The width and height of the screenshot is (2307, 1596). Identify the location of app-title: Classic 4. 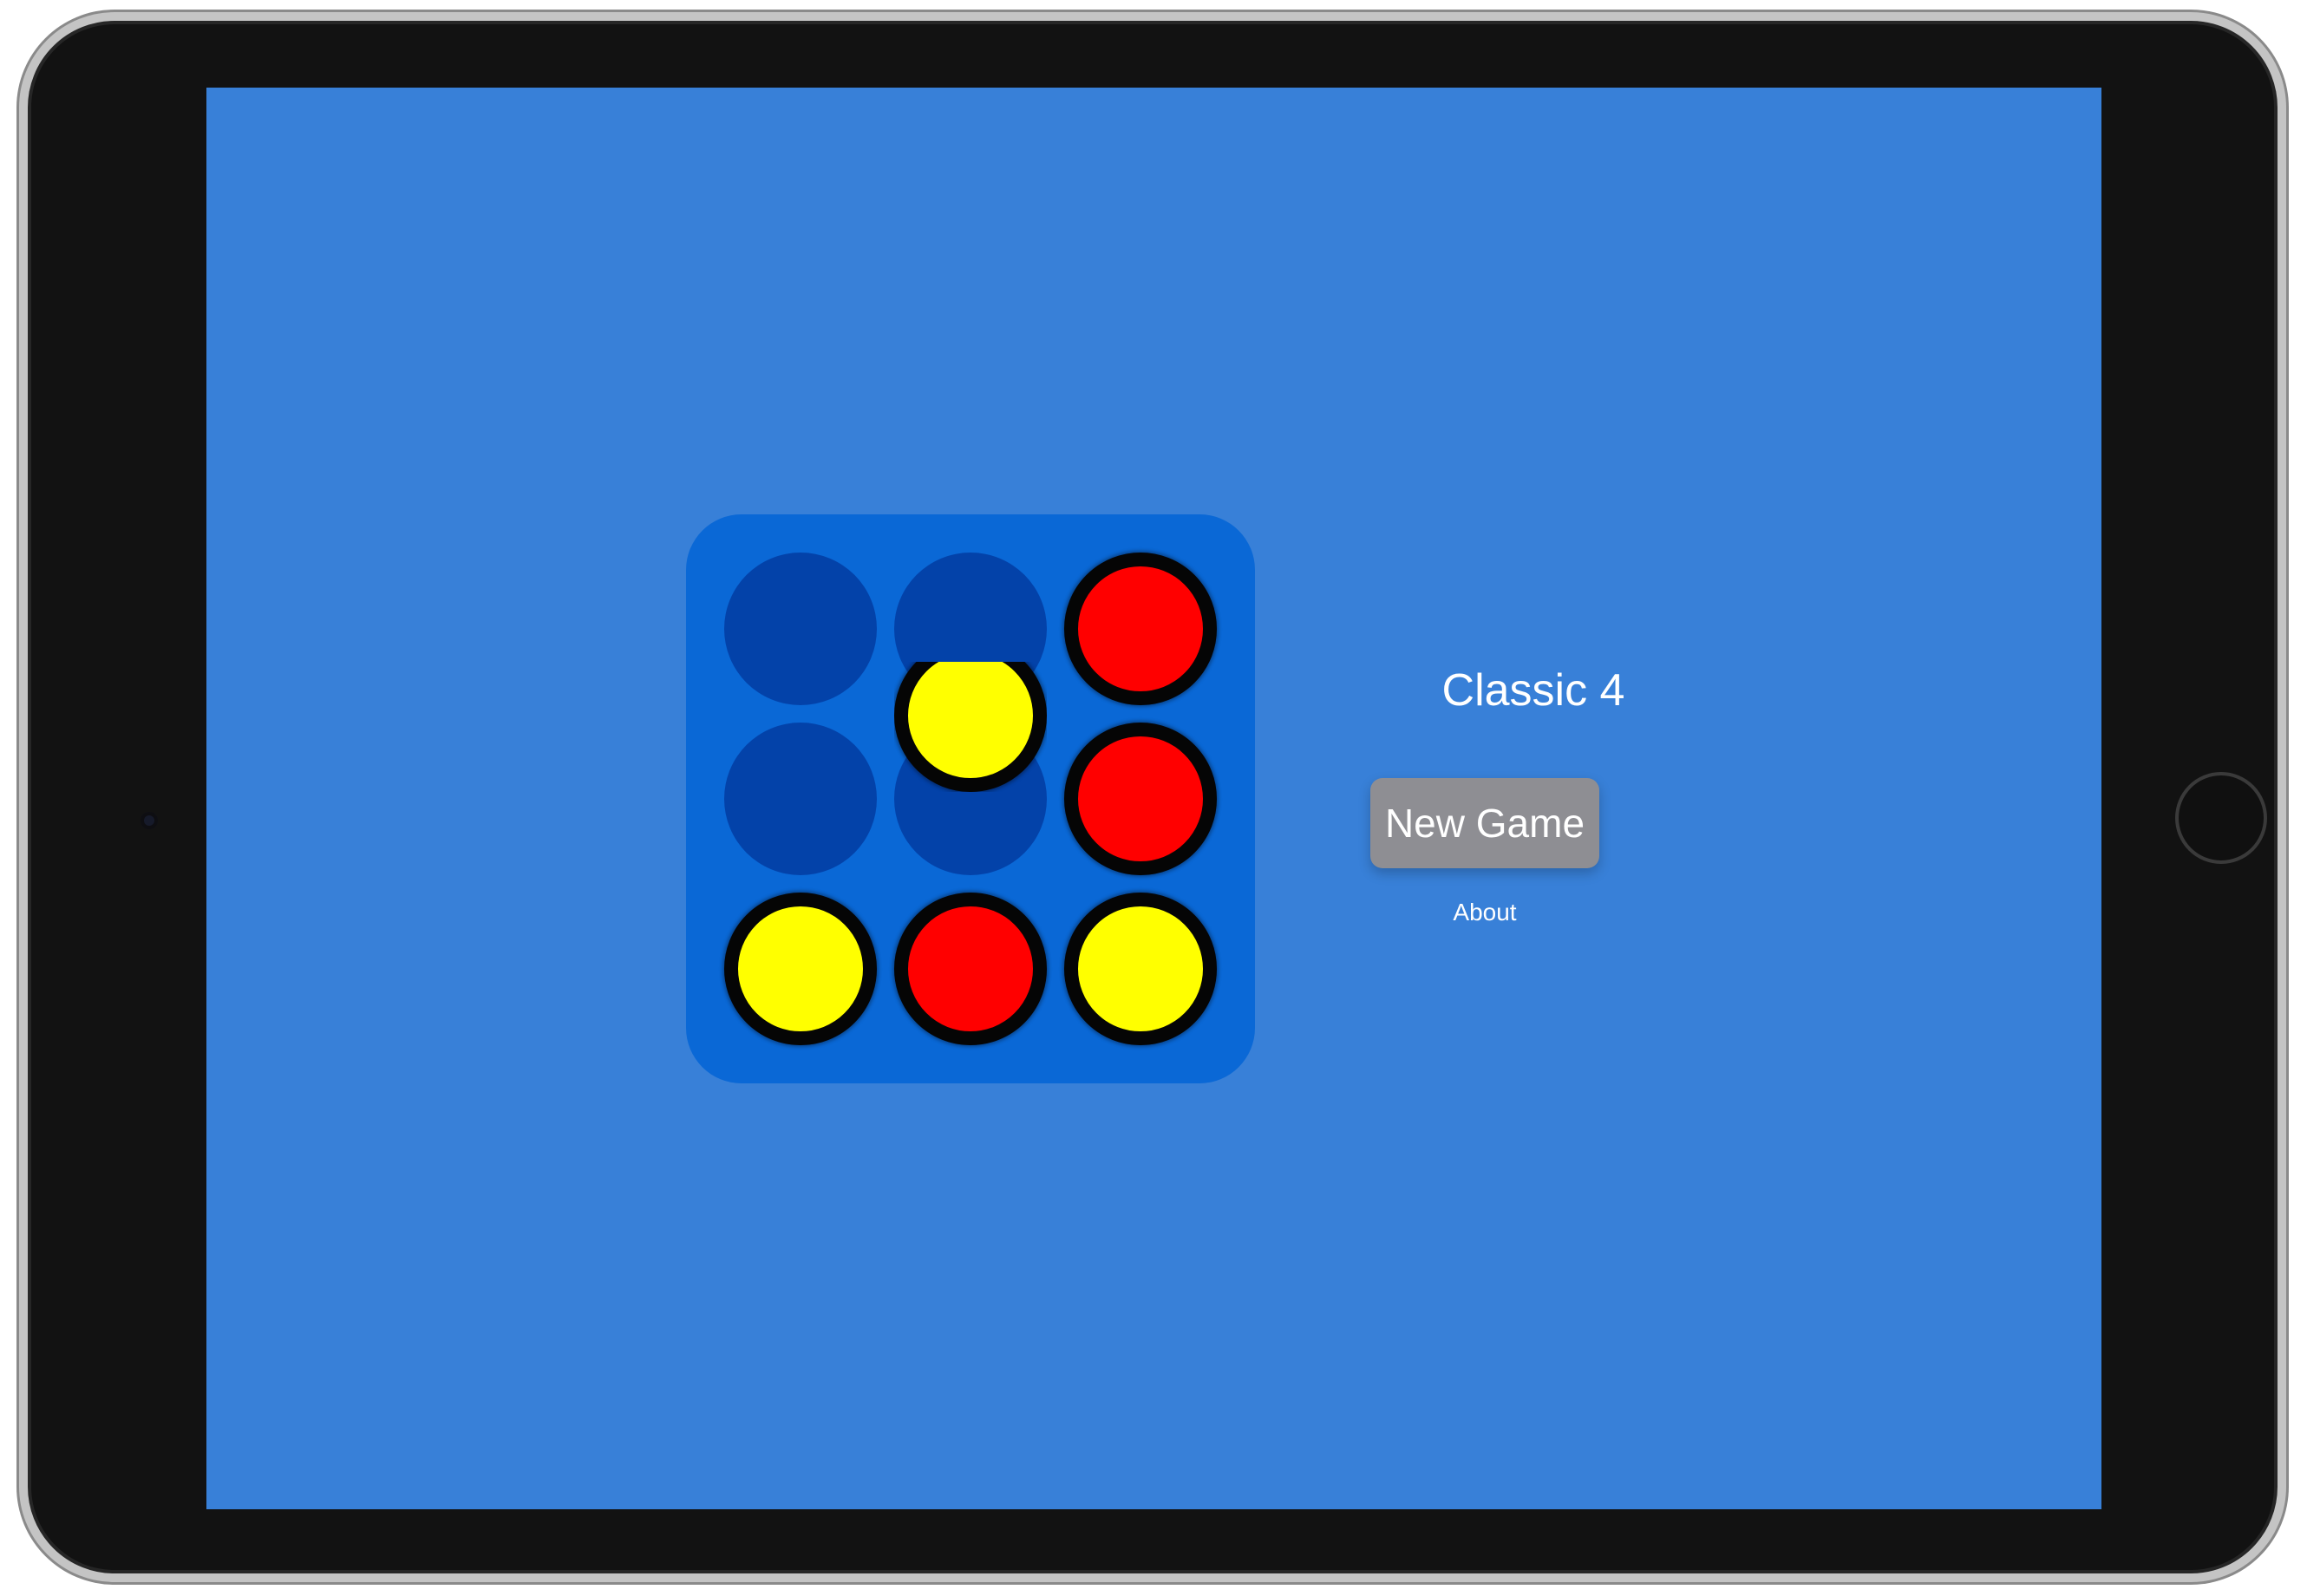
(1533, 690).